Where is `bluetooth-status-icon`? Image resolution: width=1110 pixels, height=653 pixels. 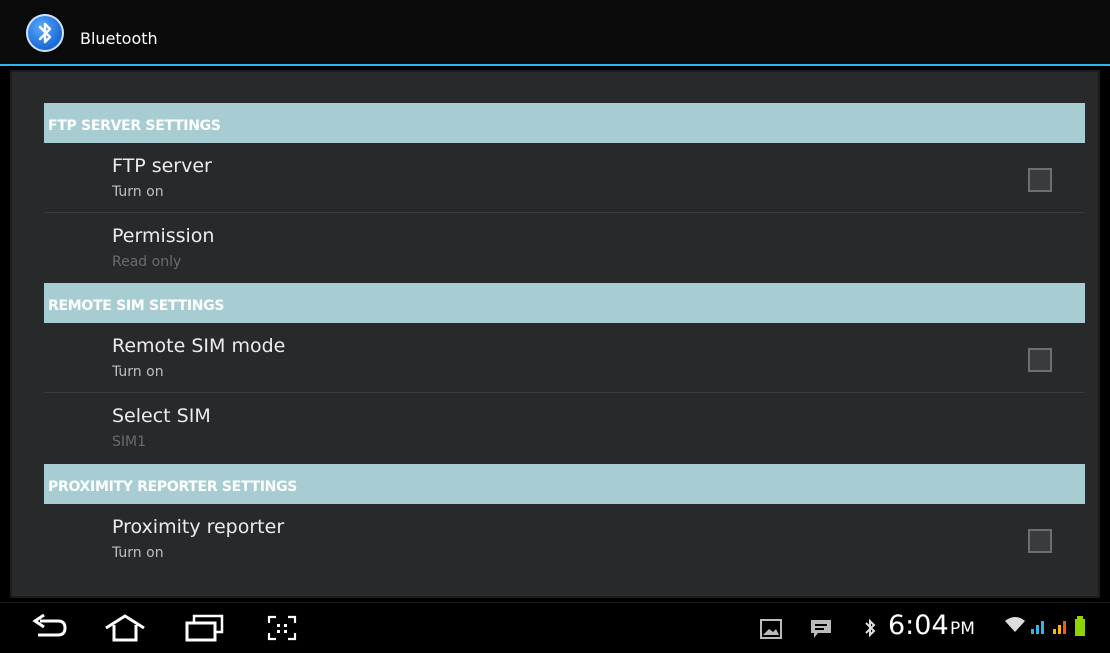
bluetooth-status-icon is located at coordinates (870, 630).